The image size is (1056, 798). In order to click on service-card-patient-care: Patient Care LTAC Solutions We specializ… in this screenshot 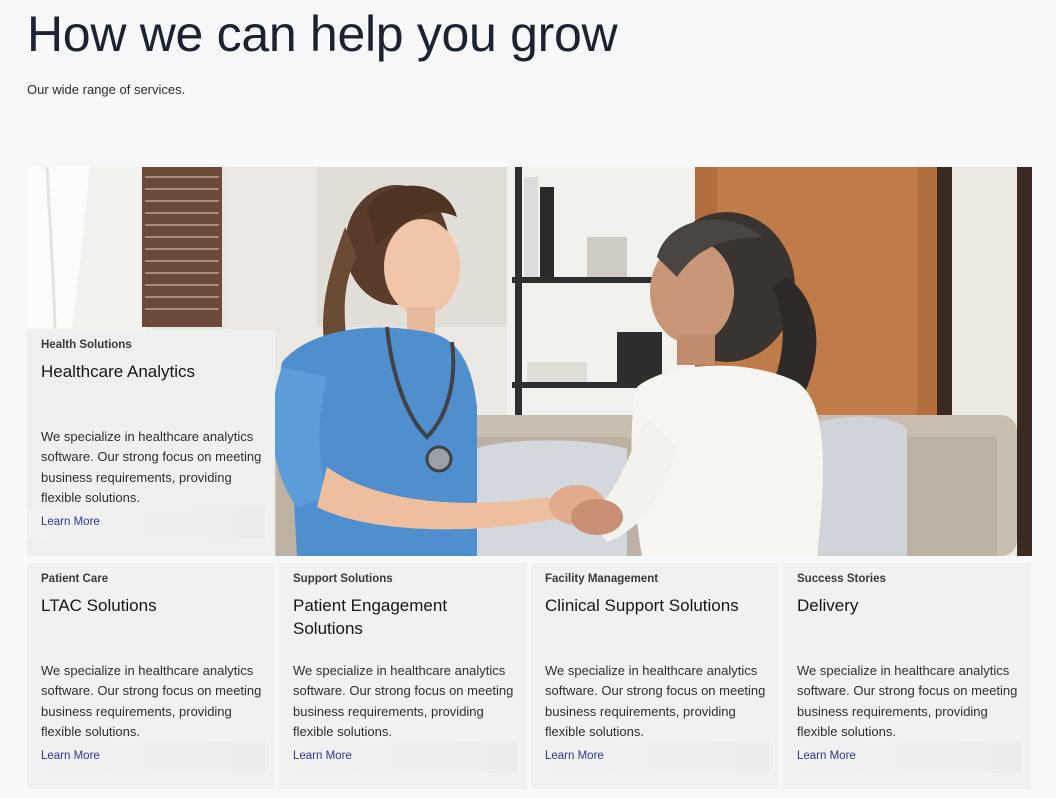, I will do `click(151, 676)`.